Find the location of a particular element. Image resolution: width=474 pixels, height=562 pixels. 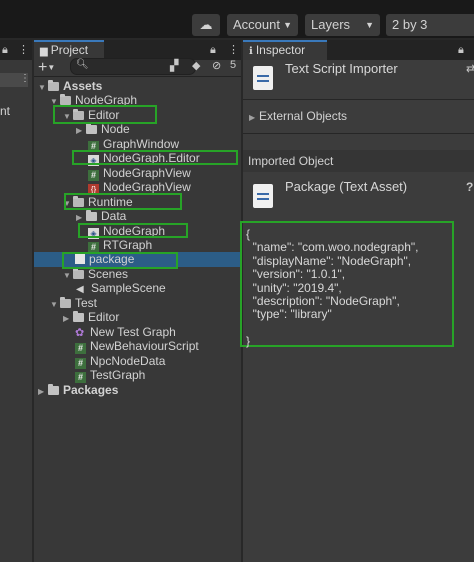

dropdown-icon: ⋮ is located at coordinates (25, 78).